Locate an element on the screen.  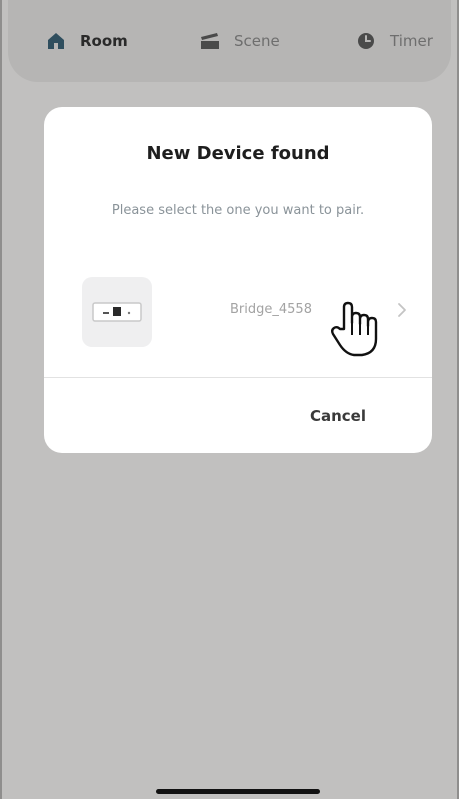
nav-tab-label: Scene is located at coordinates (257, 41).